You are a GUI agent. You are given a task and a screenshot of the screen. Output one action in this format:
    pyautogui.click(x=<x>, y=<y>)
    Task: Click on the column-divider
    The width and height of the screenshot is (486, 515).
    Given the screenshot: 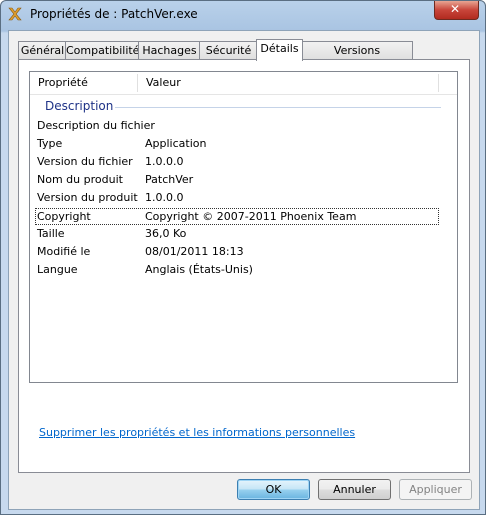 What is the action you would take?
    pyautogui.click(x=438, y=83)
    